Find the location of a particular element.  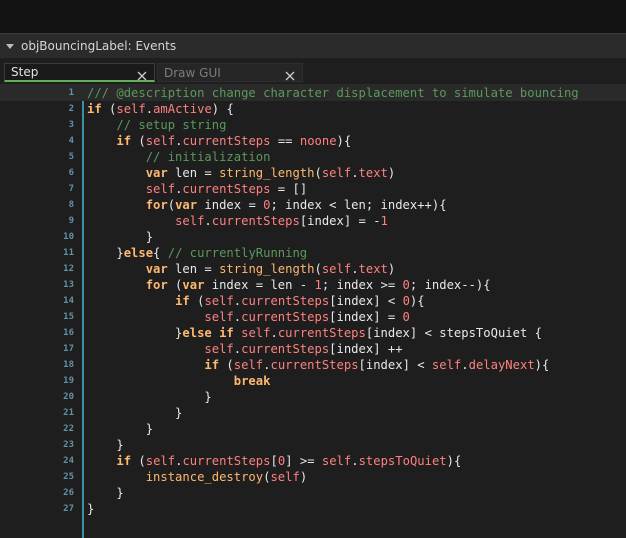

code-text: if (self.currentSteps == noone){ is located at coordinates (219, 141).